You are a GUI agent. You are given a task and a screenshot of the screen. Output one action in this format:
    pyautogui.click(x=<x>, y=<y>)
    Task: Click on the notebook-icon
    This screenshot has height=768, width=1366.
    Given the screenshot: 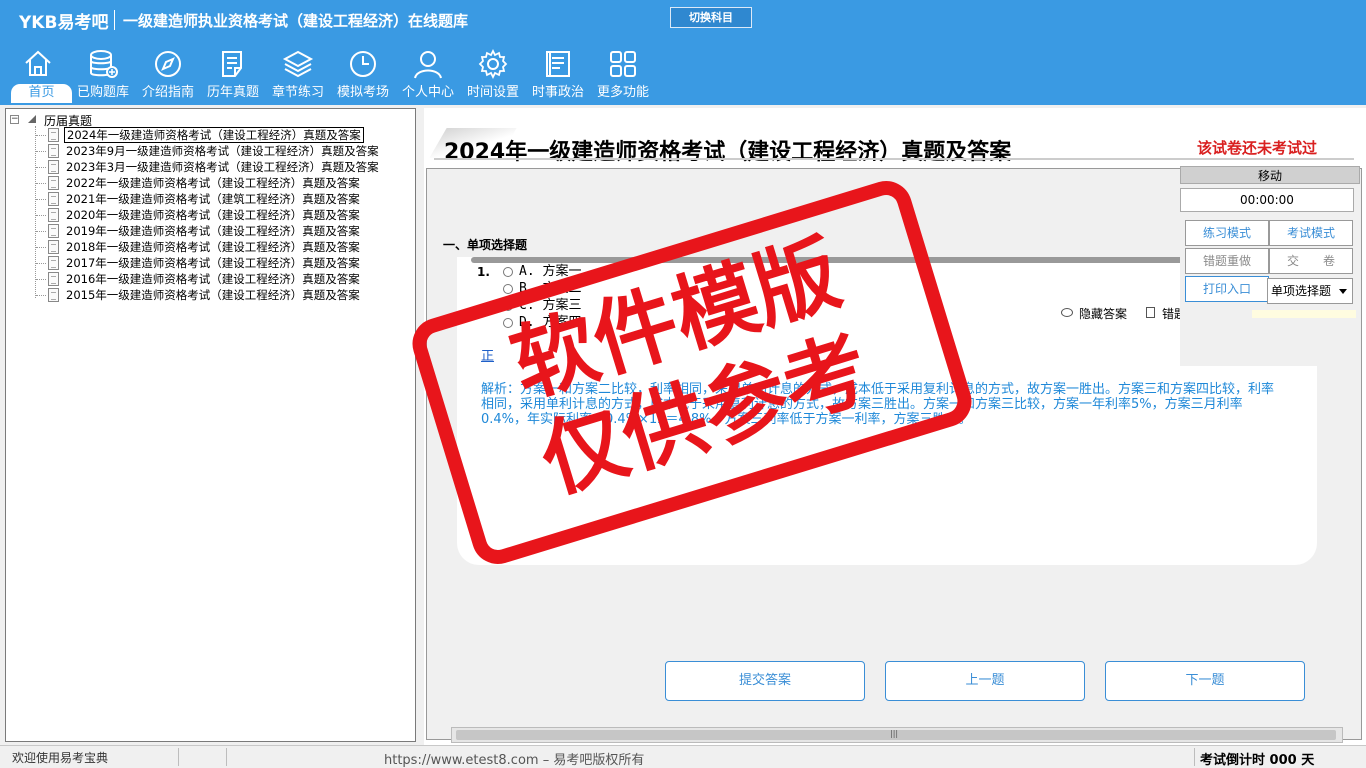 What is the action you would take?
    pyautogui.click(x=1150, y=312)
    